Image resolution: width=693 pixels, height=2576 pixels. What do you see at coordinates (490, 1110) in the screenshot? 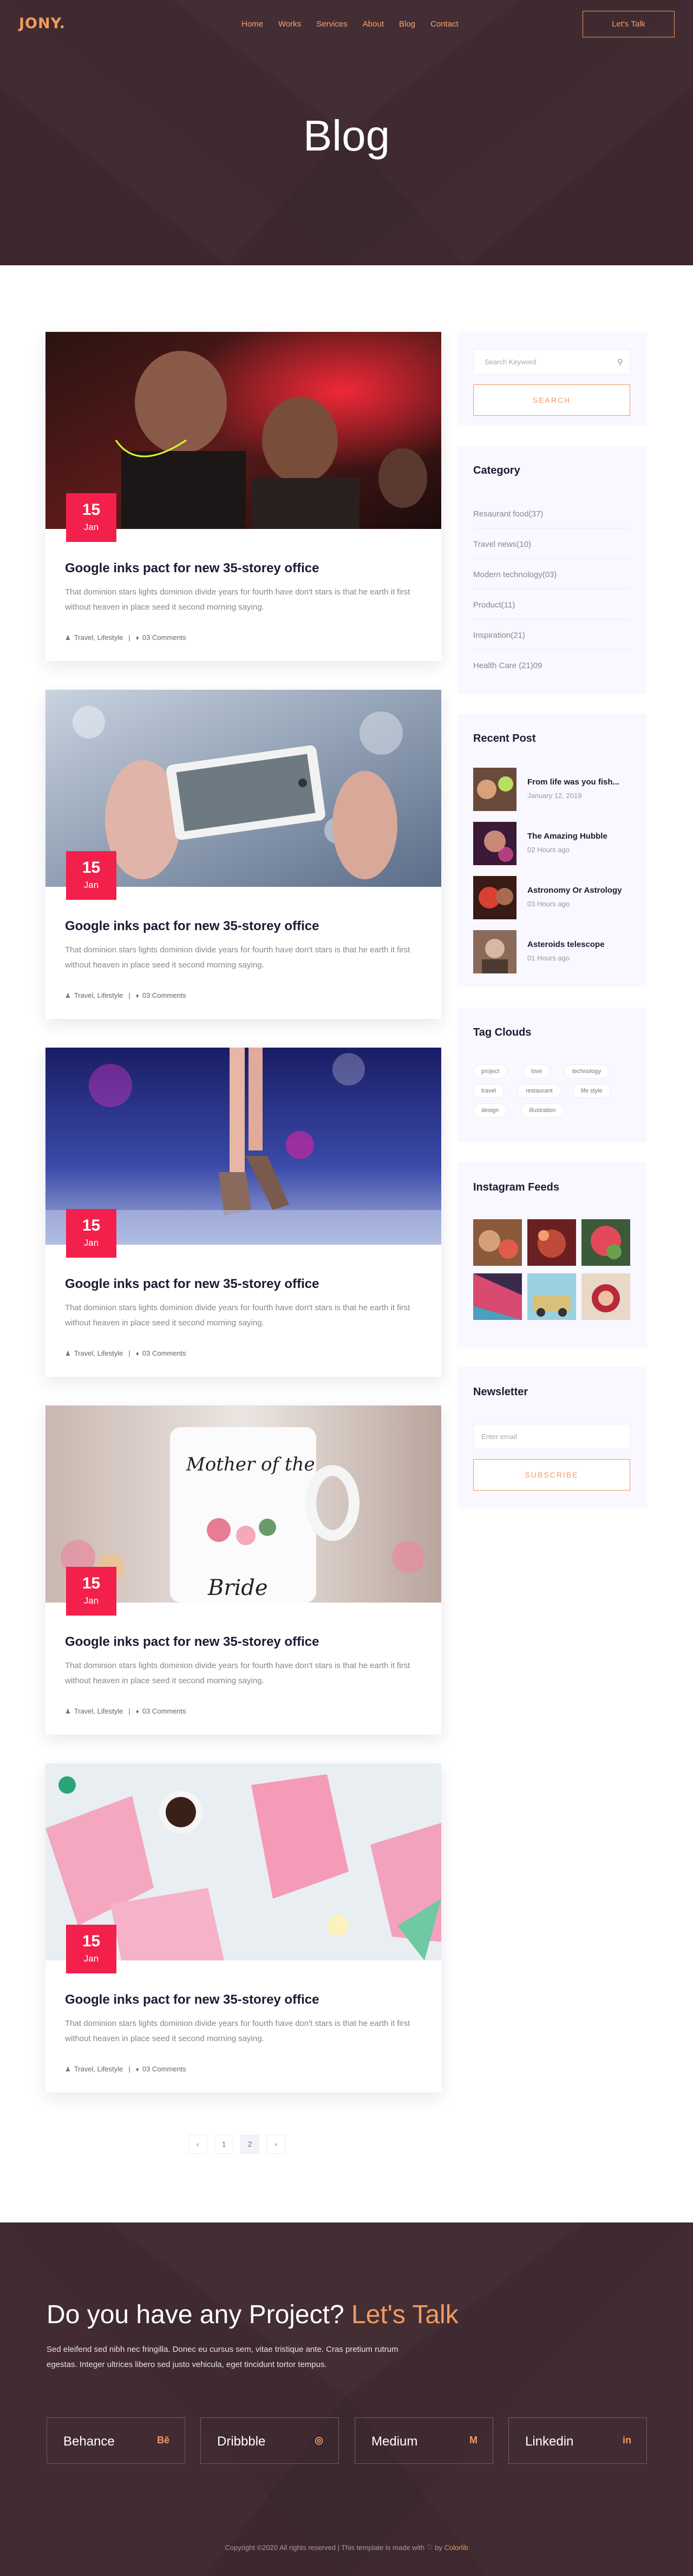
I see `tag-item: design` at bounding box center [490, 1110].